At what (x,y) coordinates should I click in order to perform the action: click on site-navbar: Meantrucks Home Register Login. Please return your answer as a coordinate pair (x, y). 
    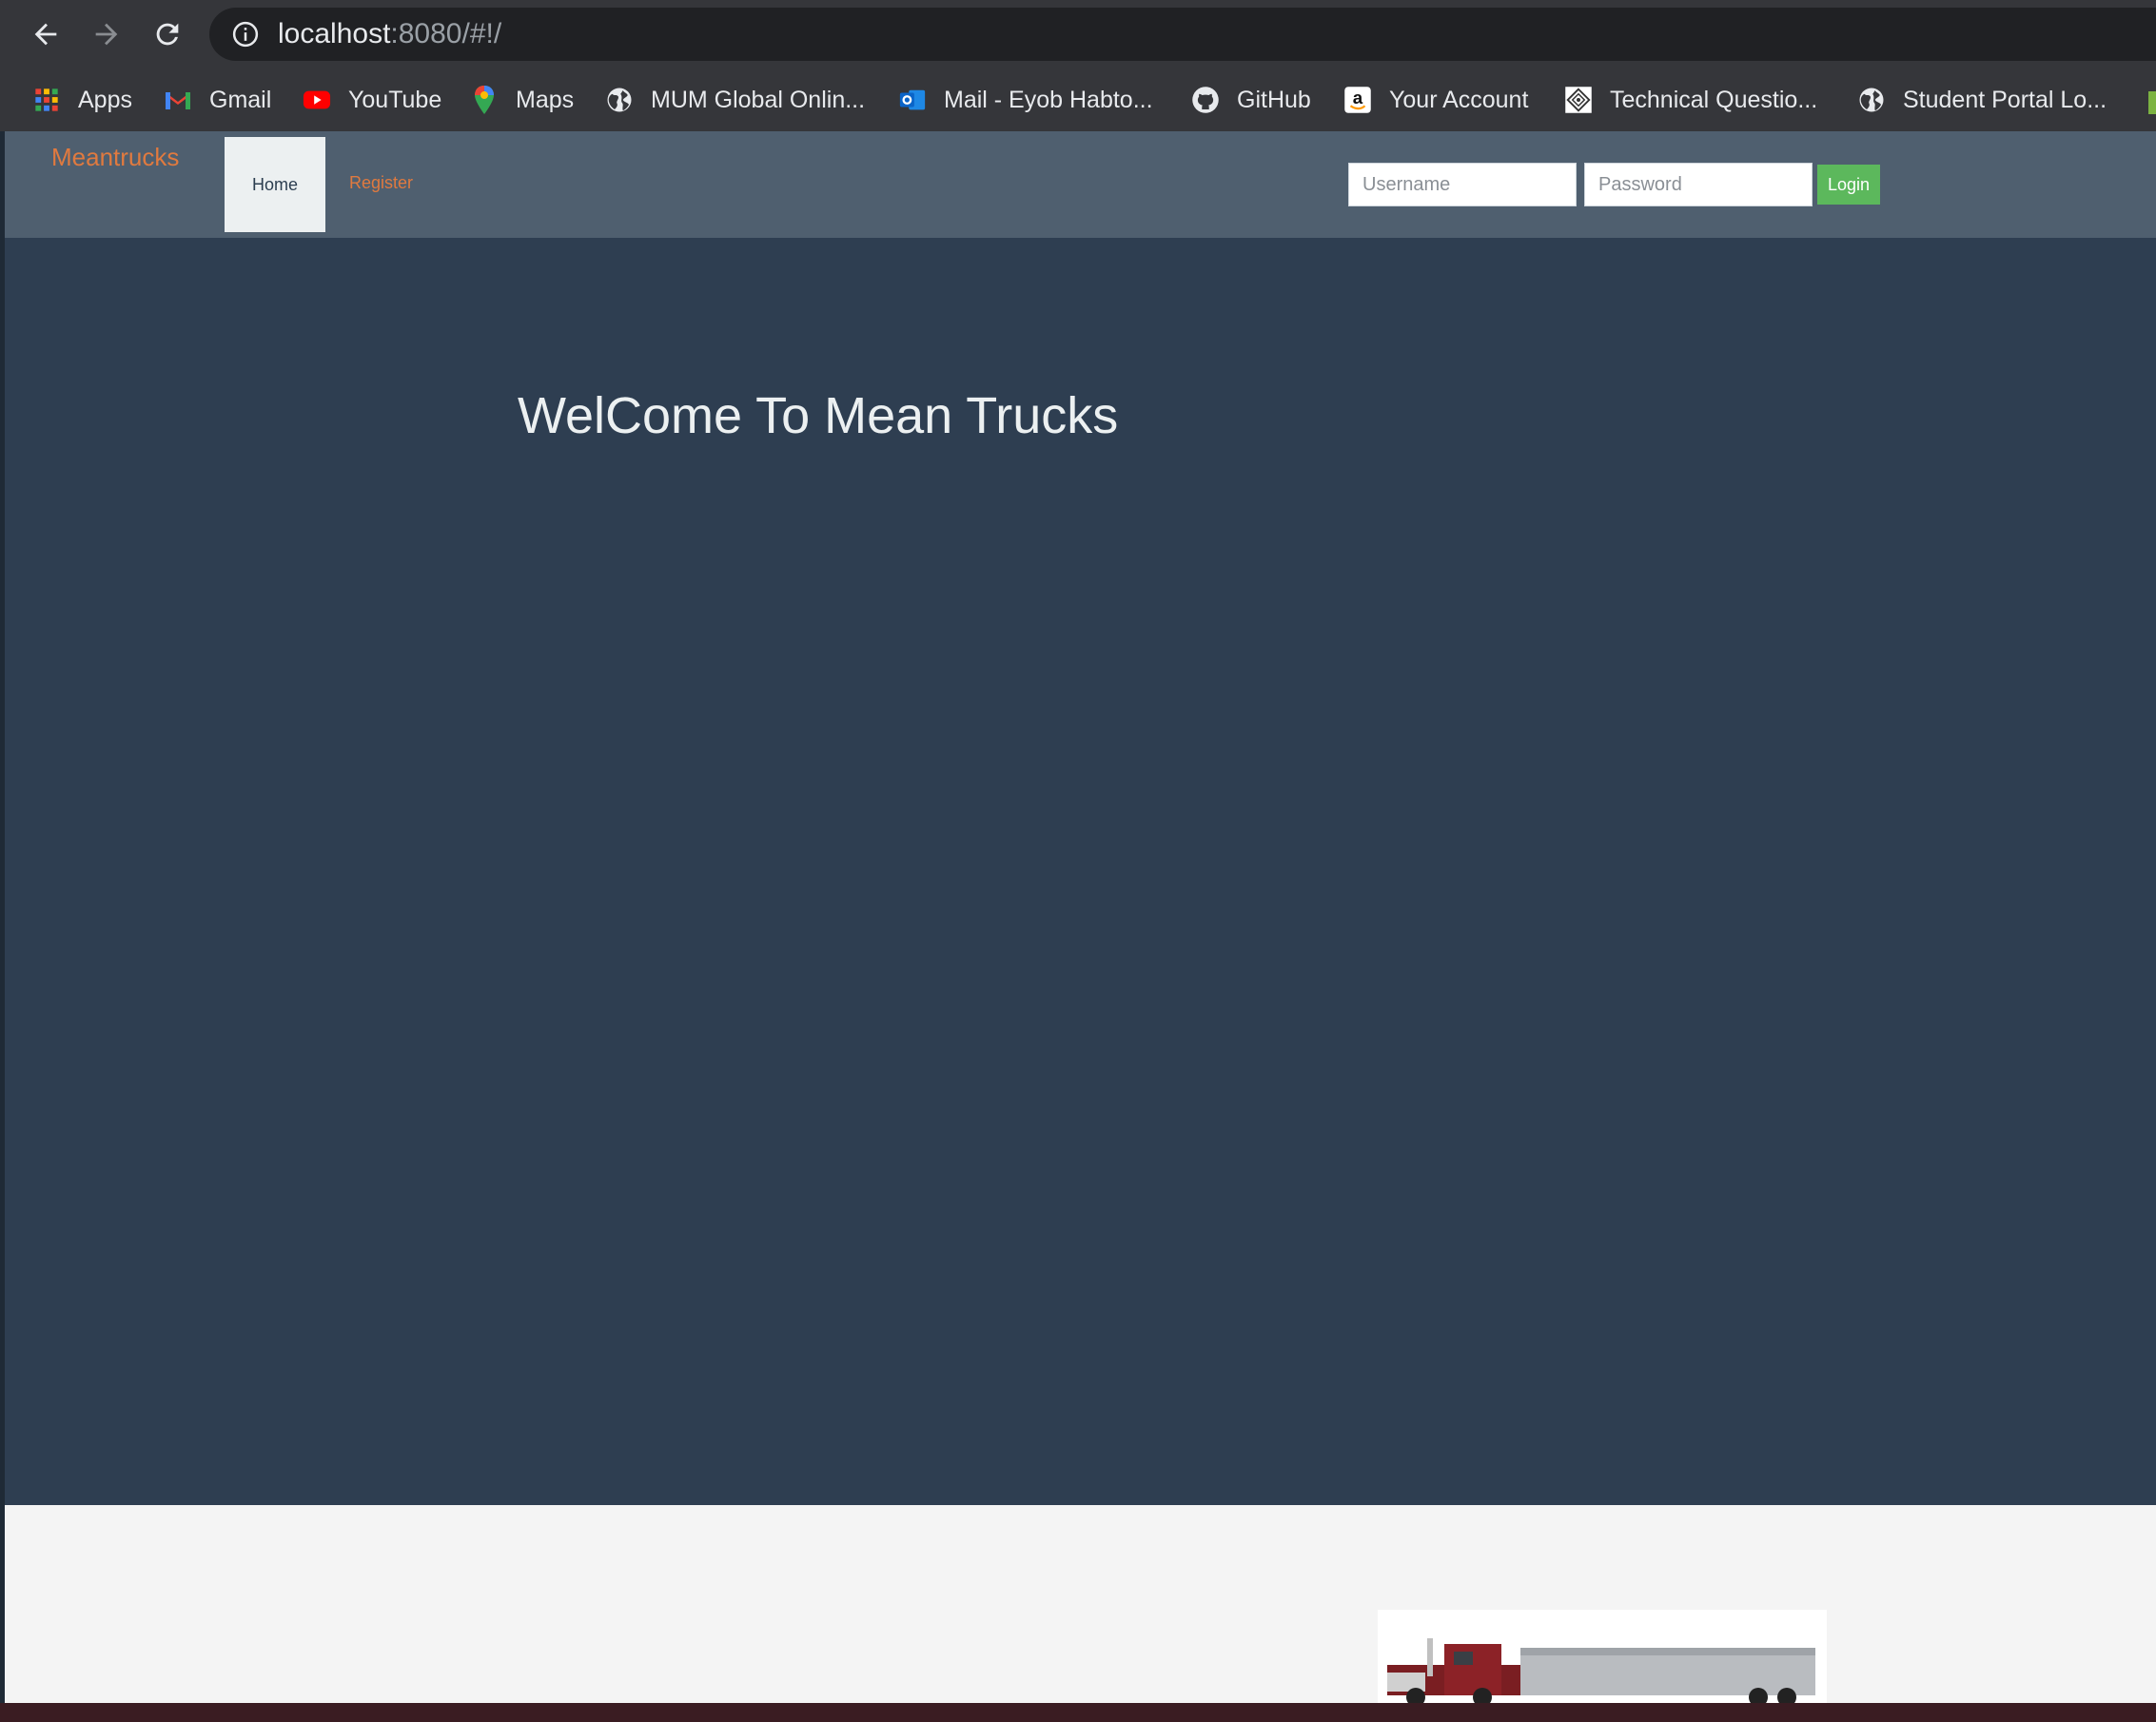
    Looking at the image, I should click on (1080, 185).